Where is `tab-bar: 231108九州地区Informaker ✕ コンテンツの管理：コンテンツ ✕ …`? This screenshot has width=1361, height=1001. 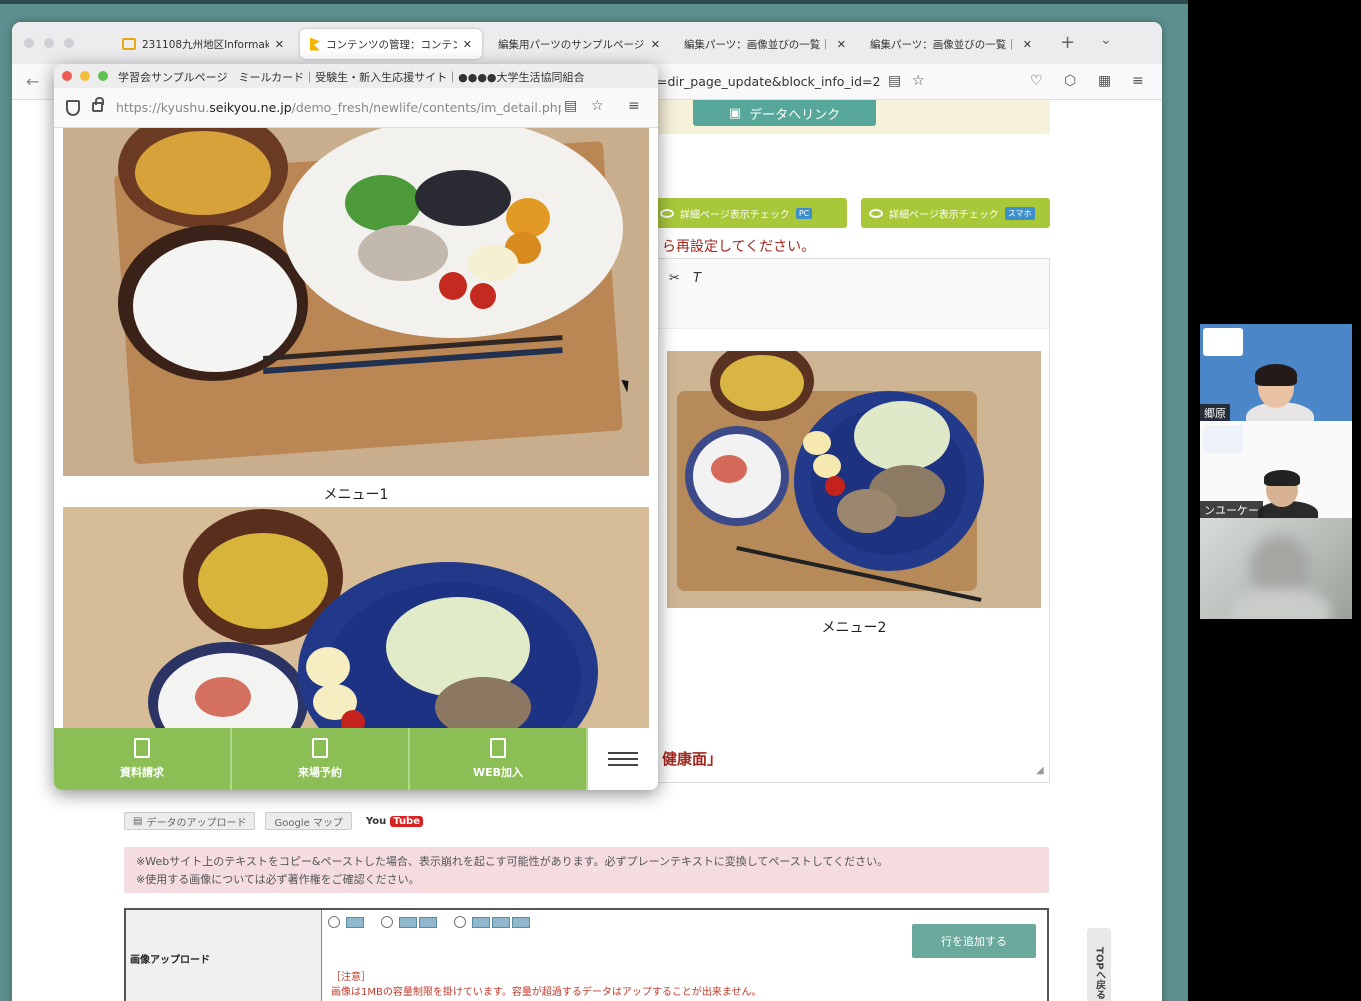 tab-bar: 231108九州地区Informaker ✕ コンテンツの管理：コンテンツ ✕ … is located at coordinates (587, 43).